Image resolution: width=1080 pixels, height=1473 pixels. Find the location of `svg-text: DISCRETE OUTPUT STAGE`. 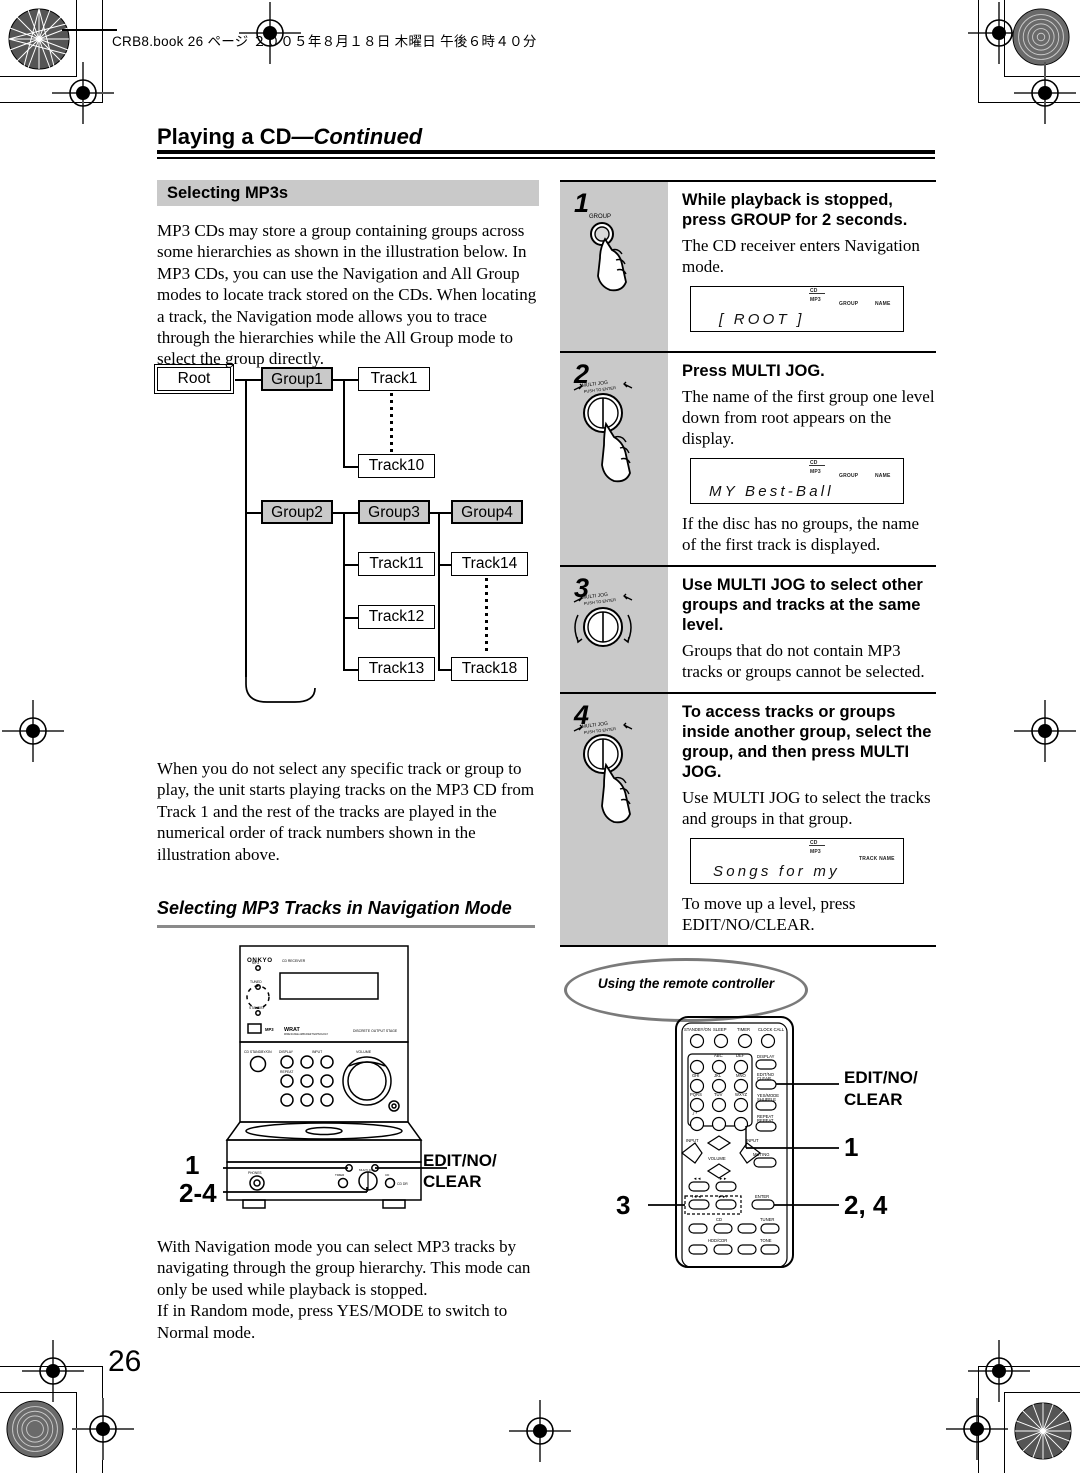

svg-text: DISCRETE OUTPUT STAGE is located at coordinates (375, 1031).